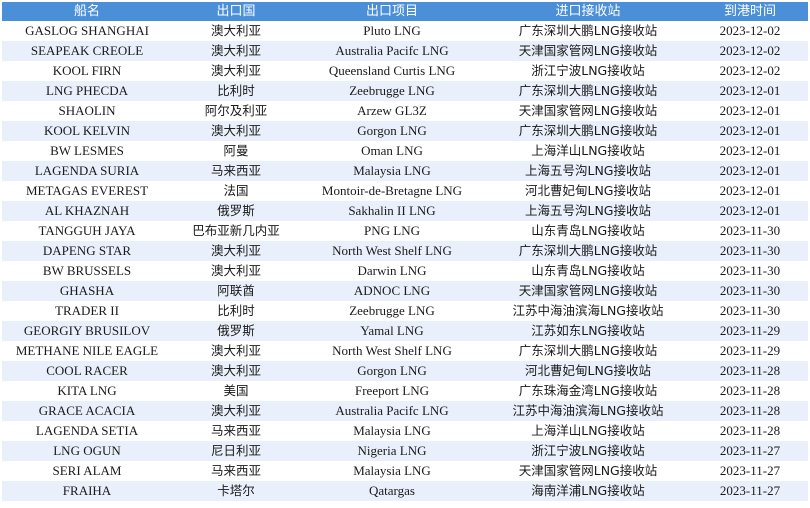  What do you see at coordinates (87, 91) in the screenshot?
I see `ship-name-cell: LNG PHECDA` at bounding box center [87, 91].